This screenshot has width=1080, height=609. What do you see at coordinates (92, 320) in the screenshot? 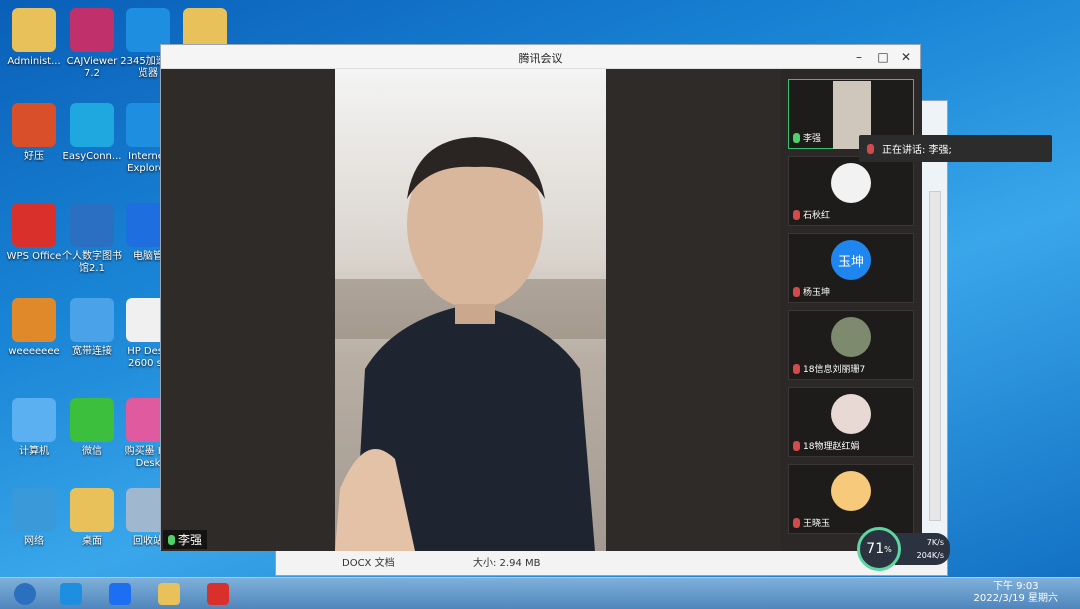
I see `network-icon` at bounding box center [92, 320].